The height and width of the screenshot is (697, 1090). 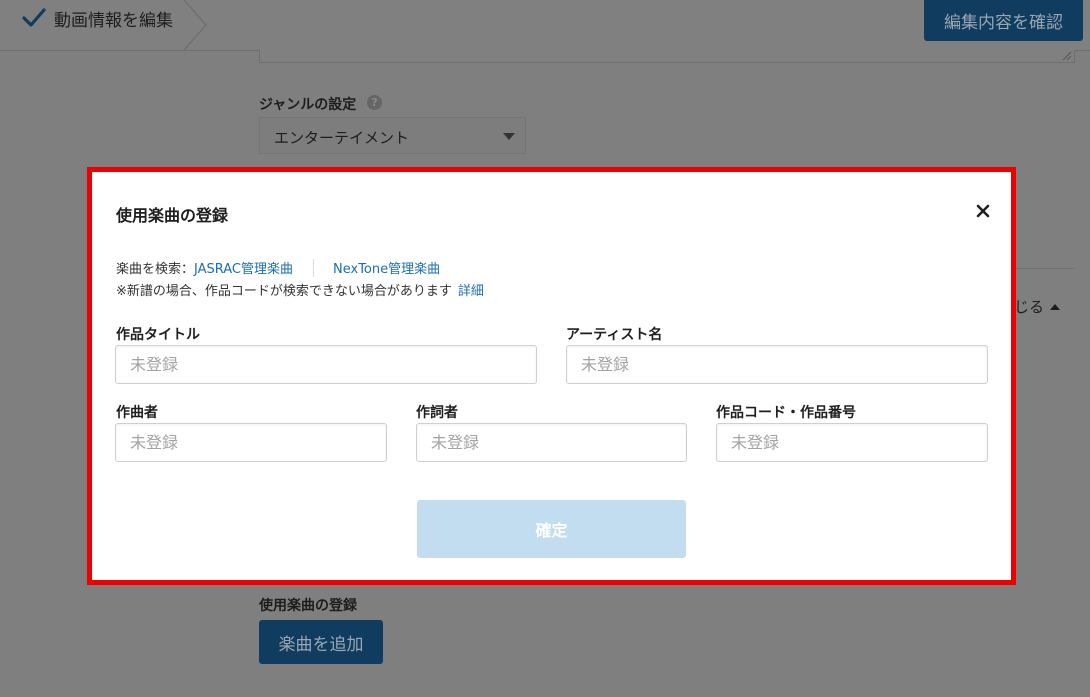 What do you see at coordinates (777, 364) in the screenshot?
I see `artist-input` at bounding box center [777, 364].